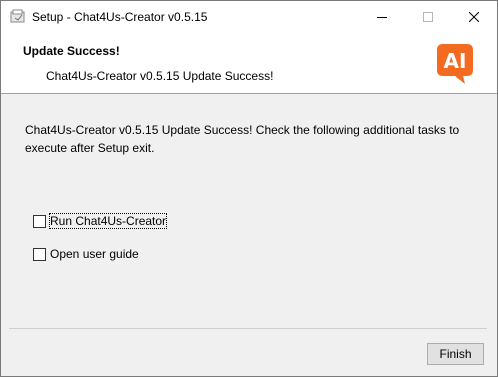 This screenshot has width=498, height=377. Describe the element at coordinates (160, 76) in the screenshot. I see `page-subtitle: Chat4Us-Creator v0.5.15 Update Success!` at that location.